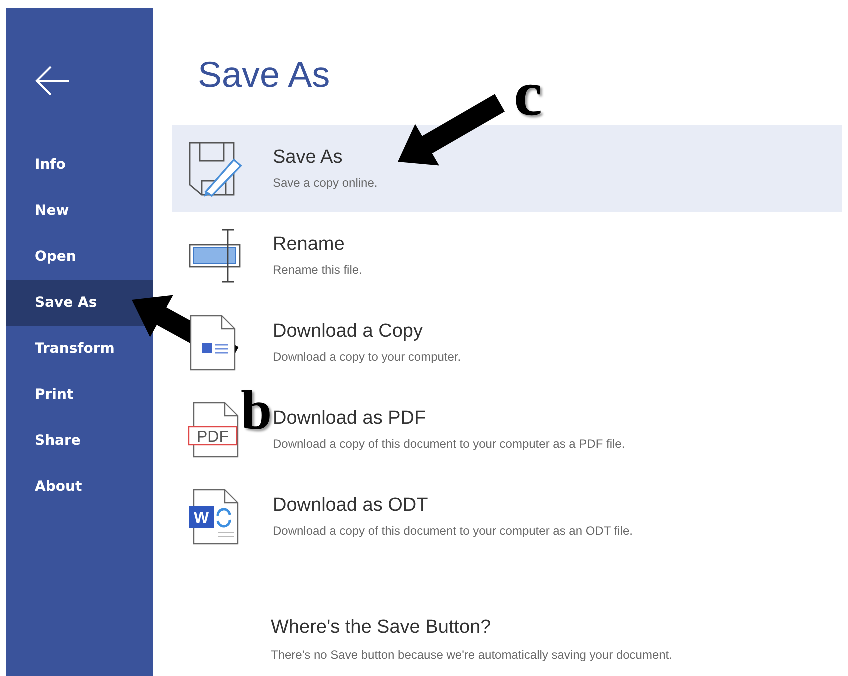 This screenshot has height=676, width=848. I want to click on option-description: Download a copy to your computer., so click(367, 357).